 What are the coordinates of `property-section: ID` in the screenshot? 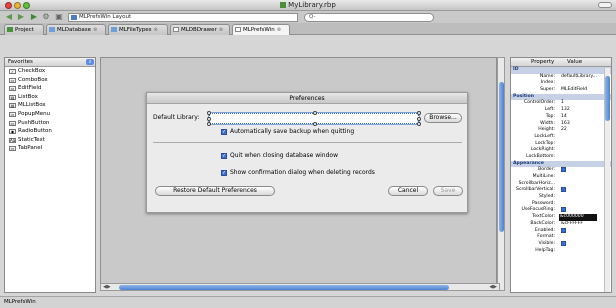 It's located at (561, 70).